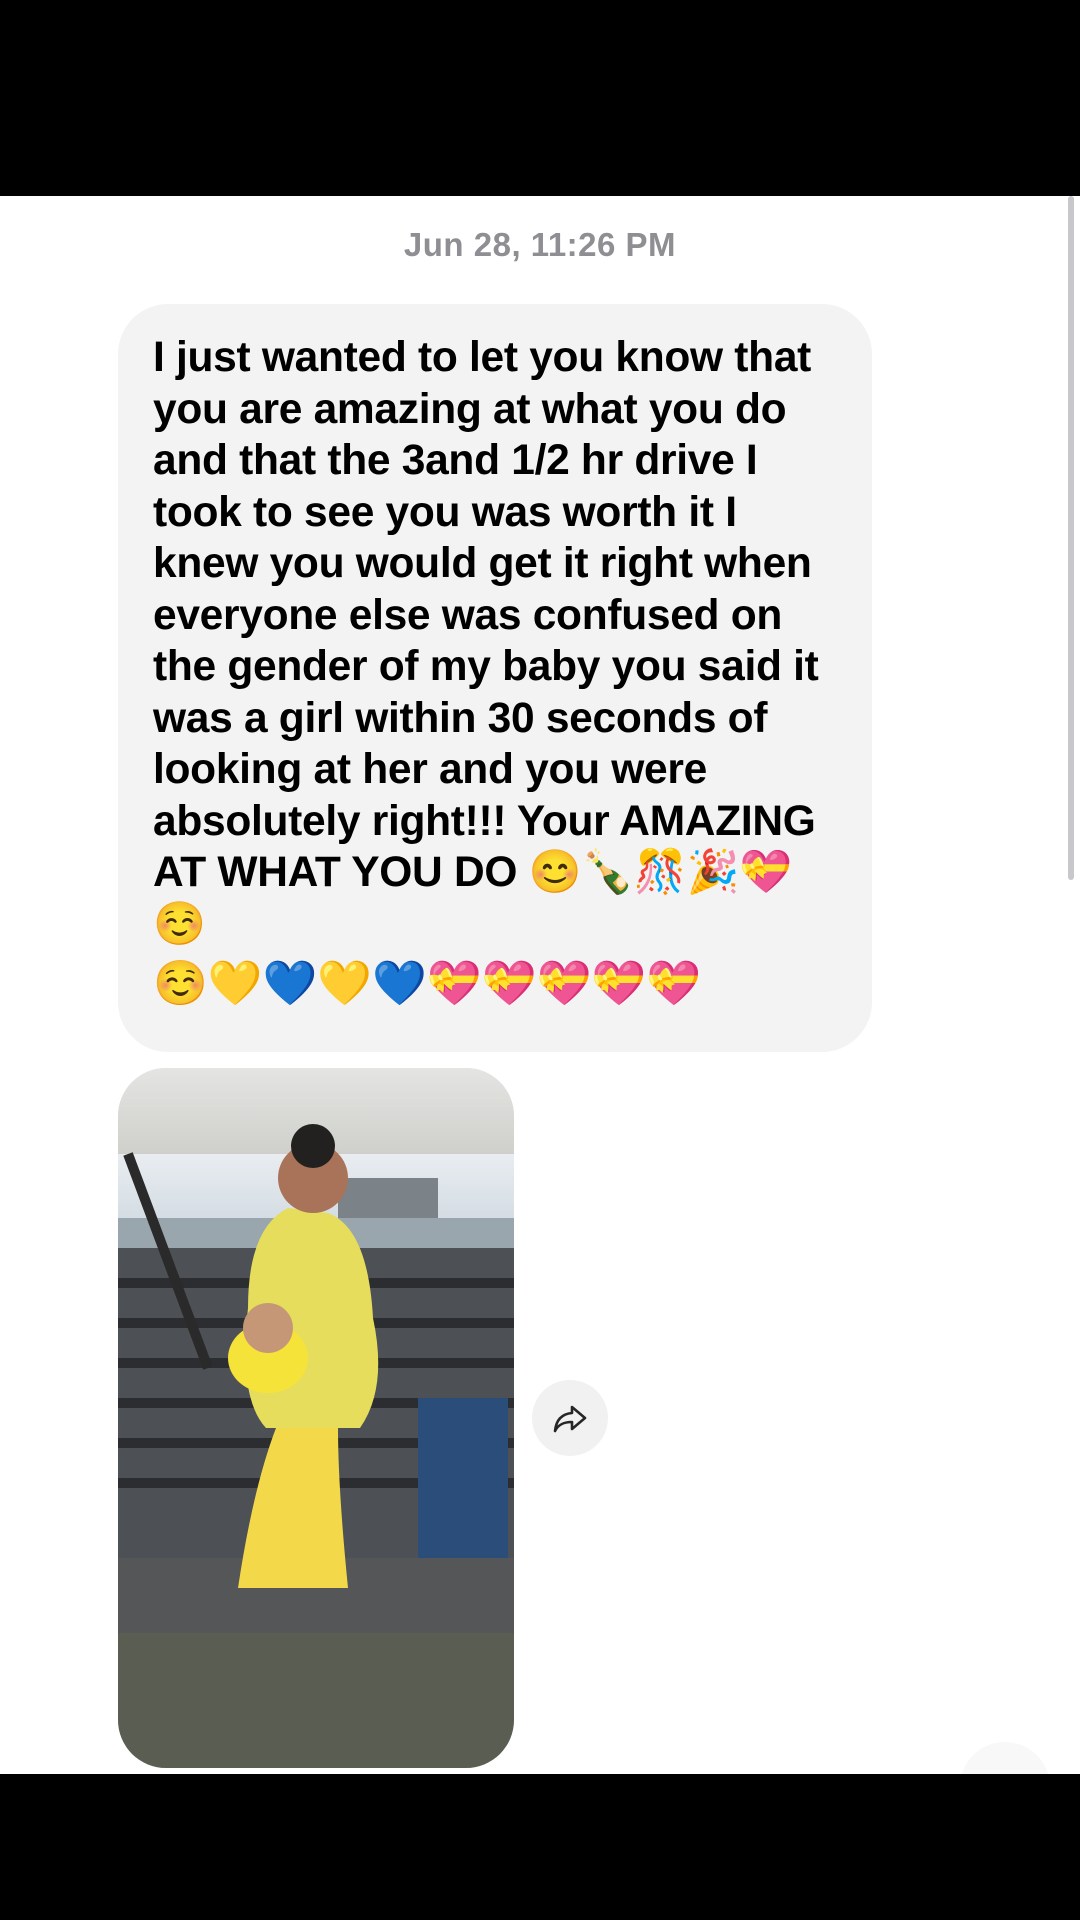  Describe the element at coordinates (540, 1847) in the screenshot. I see `bottom-bar-area` at that location.